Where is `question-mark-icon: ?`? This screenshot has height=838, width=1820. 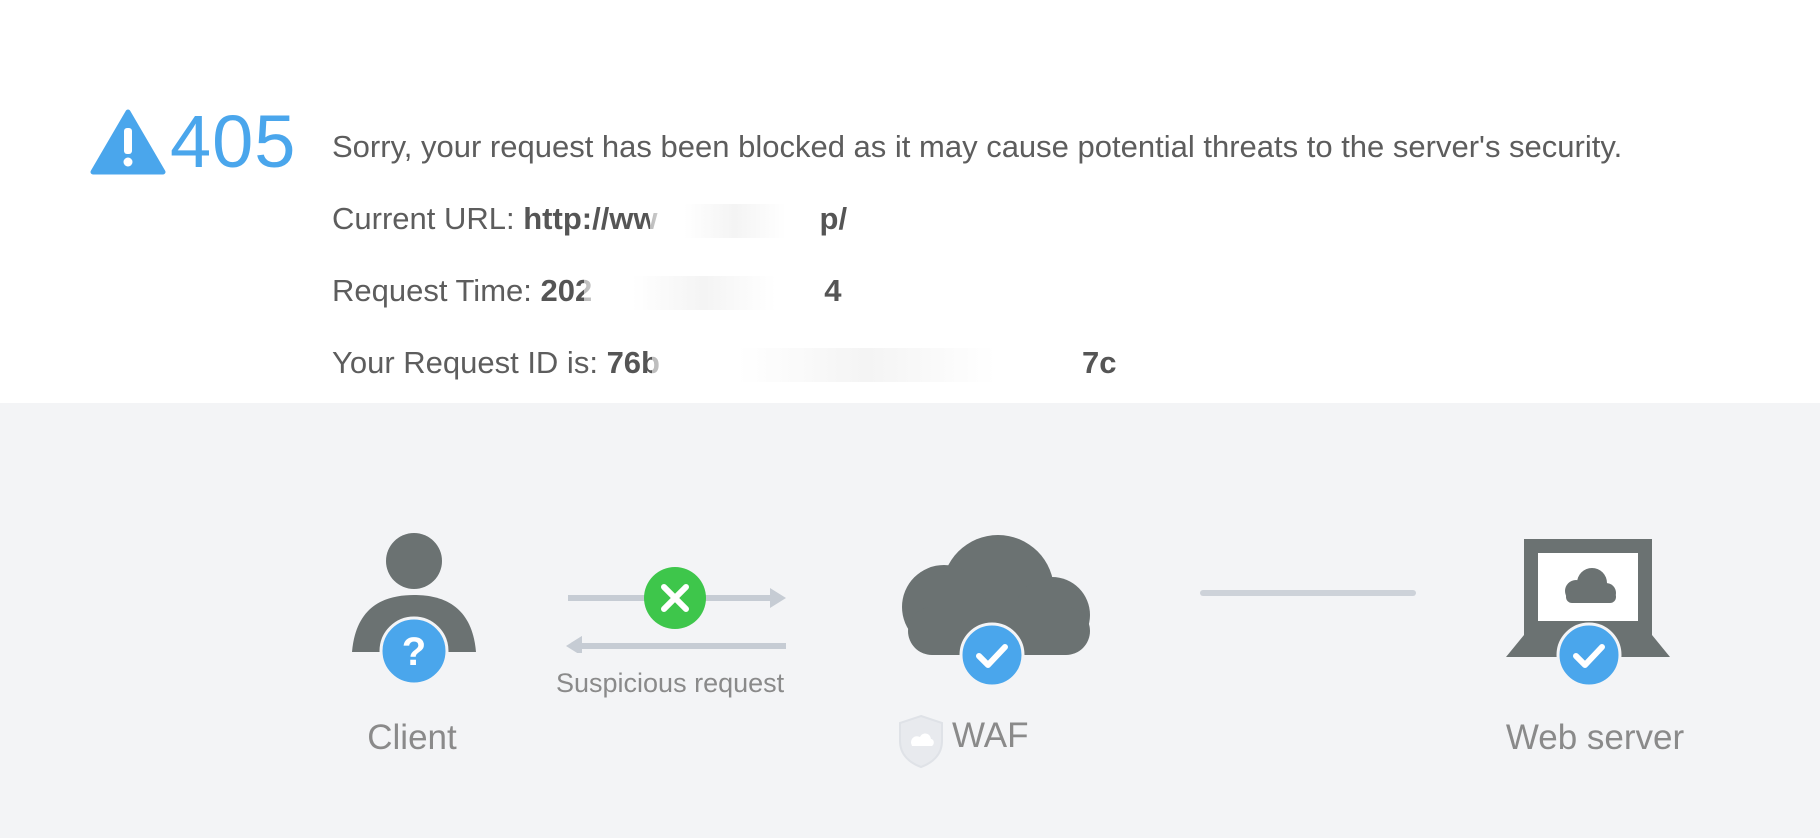
question-mark-icon: ? is located at coordinates (414, 651).